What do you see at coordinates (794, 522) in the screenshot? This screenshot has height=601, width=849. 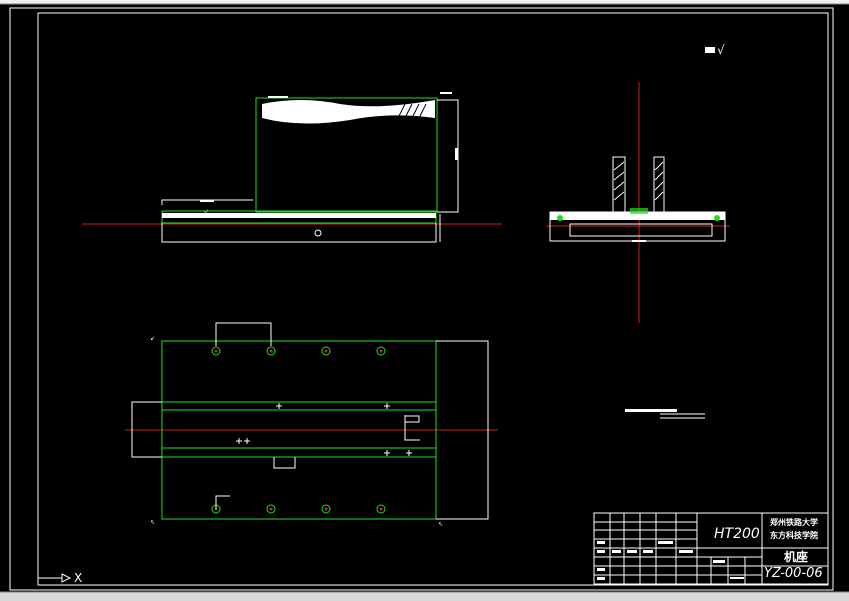 I see `school-name-line1: 郑州铁路大学` at bounding box center [794, 522].